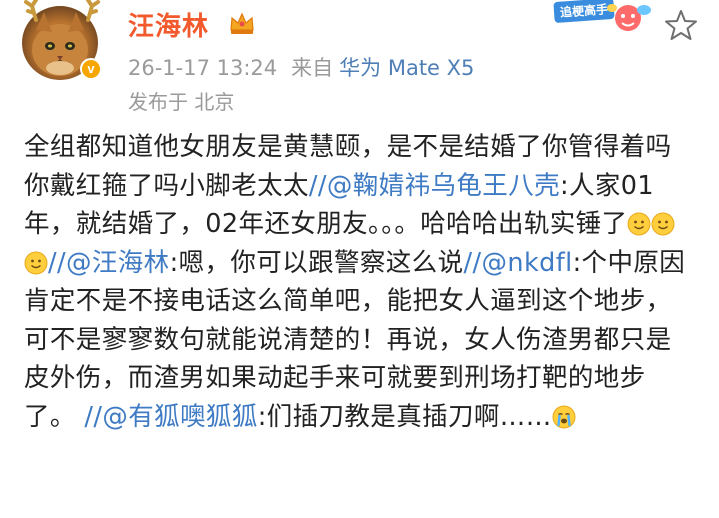  What do you see at coordinates (203, 68) in the screenshot?
I see `post-timestamp: 26-1-17 13:24` at bounding box center [203, 68].